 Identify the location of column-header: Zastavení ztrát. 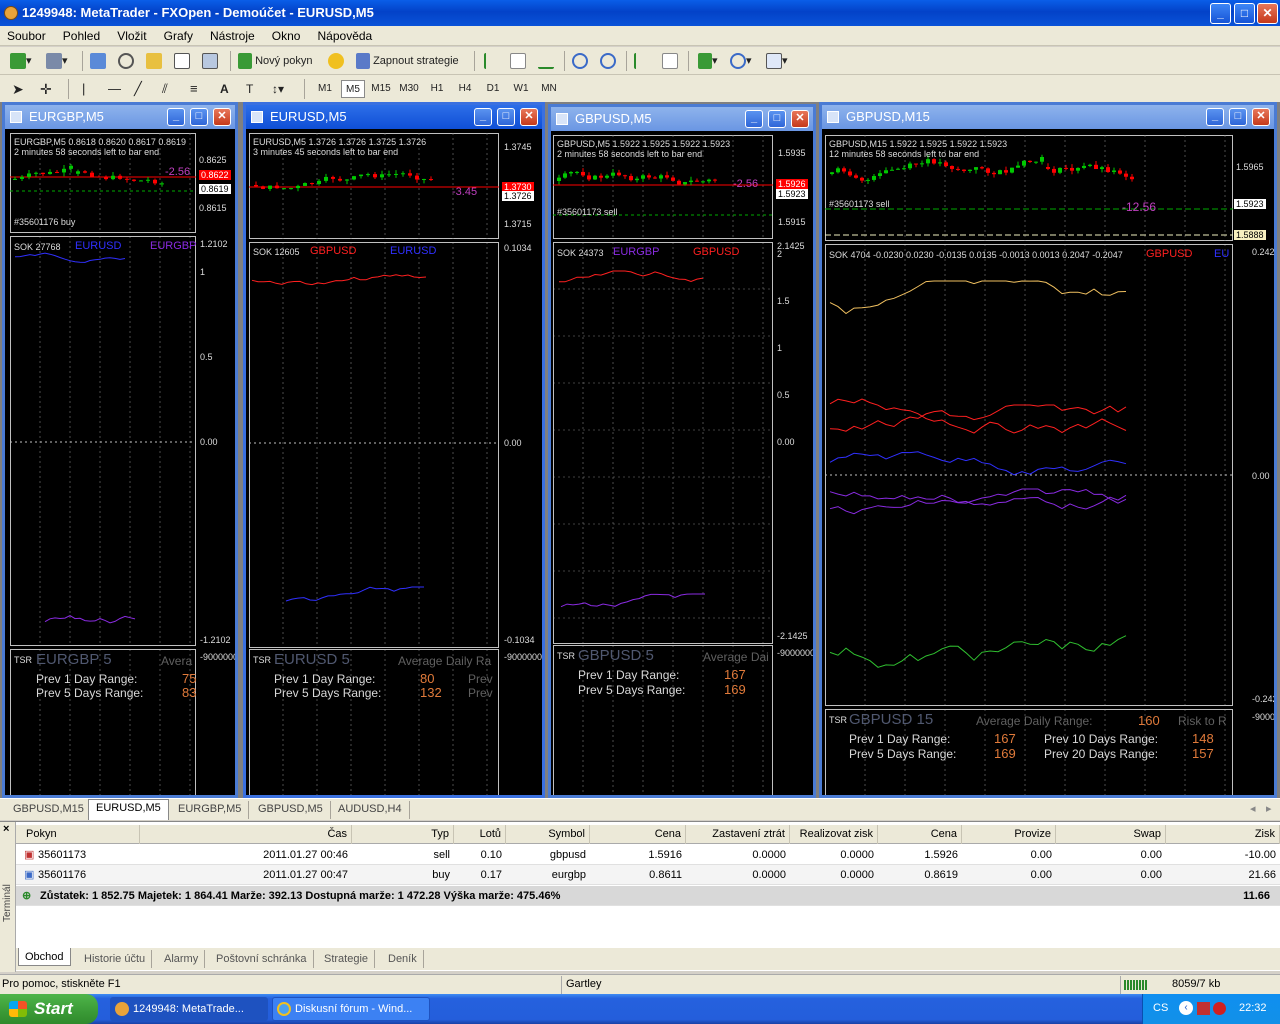
(738, 834).